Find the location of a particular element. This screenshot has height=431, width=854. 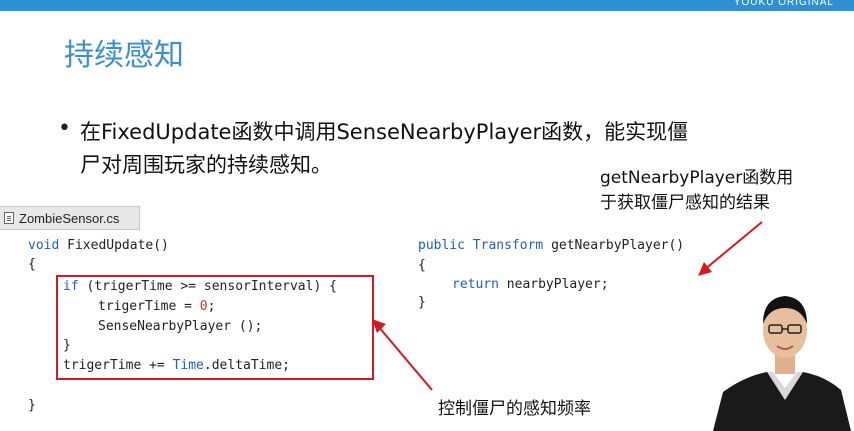

arrow-to-getnearbyplayer is located at coordinates (730, 248).